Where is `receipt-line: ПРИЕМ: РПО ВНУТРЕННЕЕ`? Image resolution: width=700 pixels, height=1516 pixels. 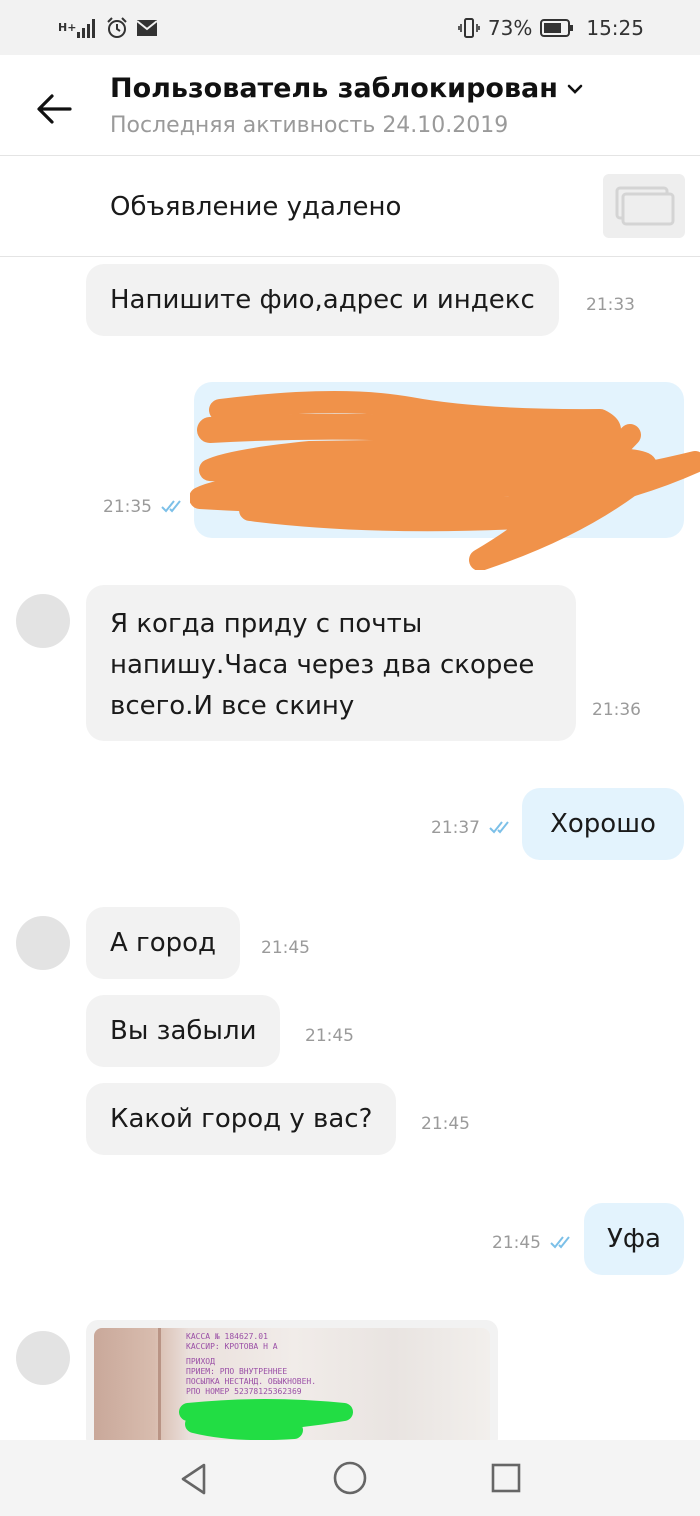 receipt-line: ПРИЕМ: РПО ВНУТРЕННЕЕ is located at coordinates (237, 1371).